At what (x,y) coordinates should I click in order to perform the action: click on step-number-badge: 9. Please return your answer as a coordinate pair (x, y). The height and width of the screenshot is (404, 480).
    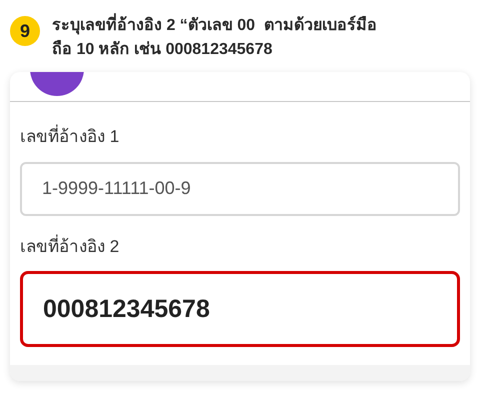
    Looking at the image, I should click on (25, 31).